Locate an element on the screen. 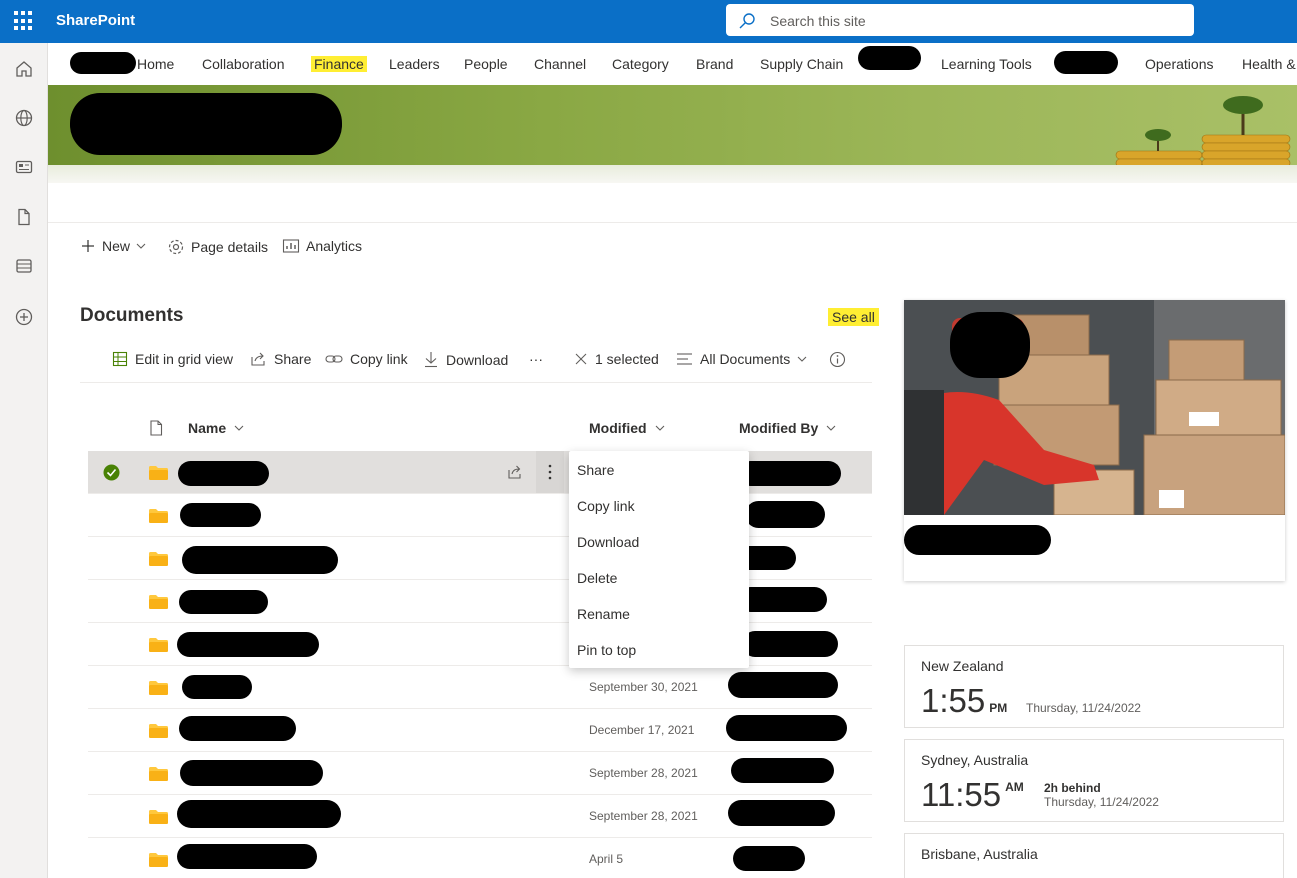 The width and height of the screenshot is (1297, 878). table-row: September 30, 2021 is located at coordinates (480, 687).